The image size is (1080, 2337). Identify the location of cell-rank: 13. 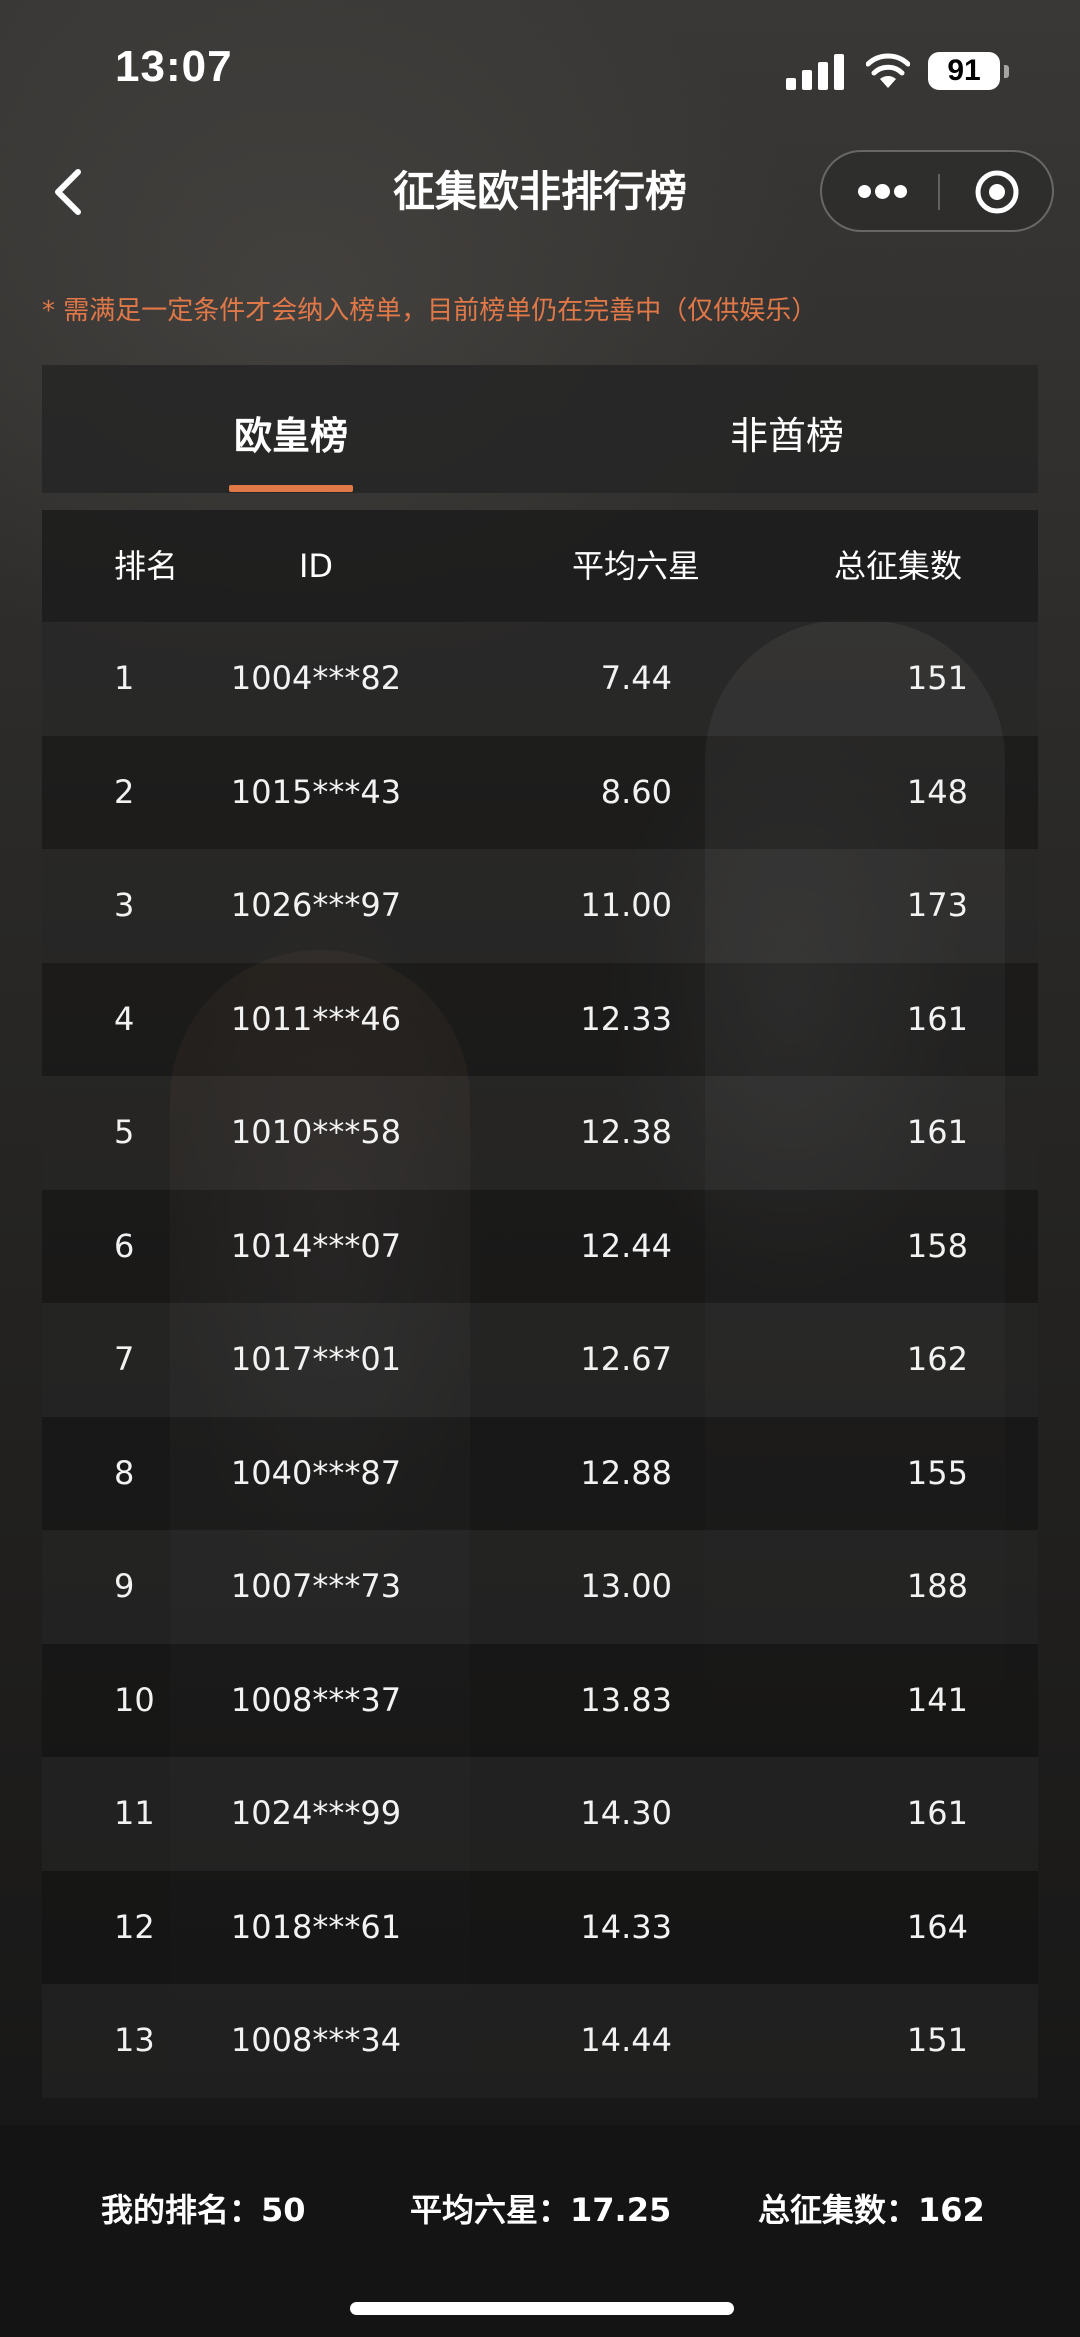
(134, 2040).